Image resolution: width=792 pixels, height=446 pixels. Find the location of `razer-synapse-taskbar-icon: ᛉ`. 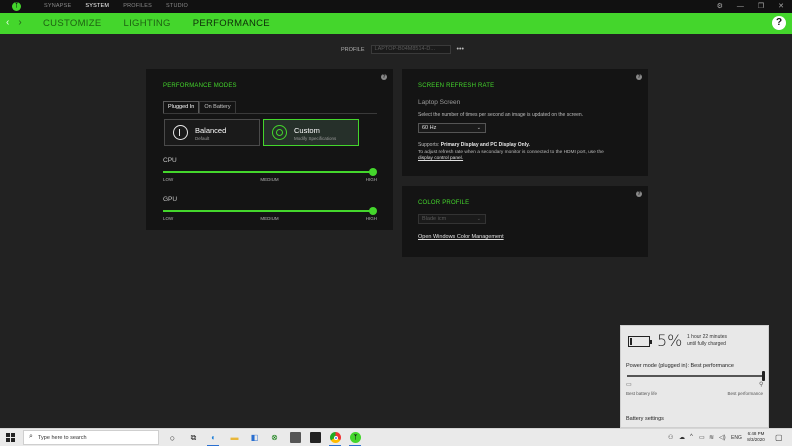

razer-synapse-taskbar-icon: ᛉ is located at coordinates (355, 437).